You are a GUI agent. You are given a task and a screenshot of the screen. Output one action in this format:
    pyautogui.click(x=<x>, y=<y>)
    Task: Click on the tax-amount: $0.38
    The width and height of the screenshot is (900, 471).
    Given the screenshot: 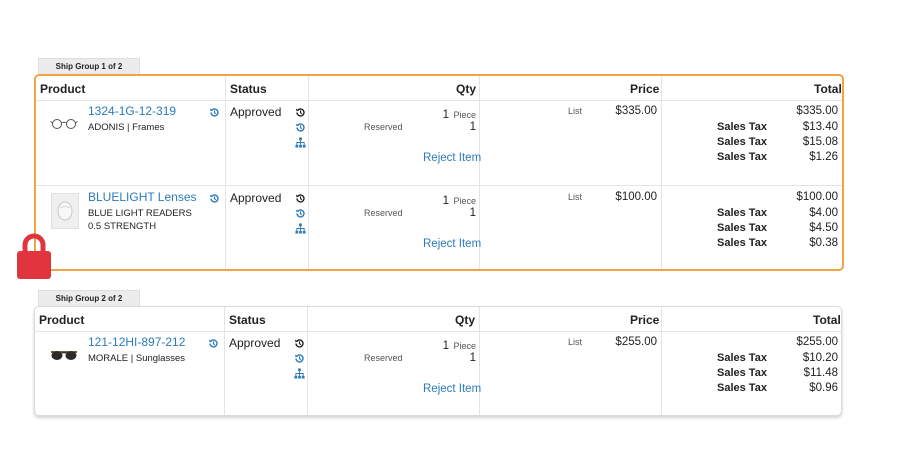 What is the action you would take?
    pyautogui.click(x=823, y=243)
    